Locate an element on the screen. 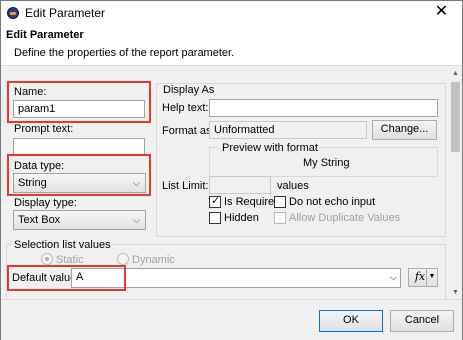 The height and width of the screenshot is (340, 463). format-as-label: Format as: is located at coordinates (188, 131).